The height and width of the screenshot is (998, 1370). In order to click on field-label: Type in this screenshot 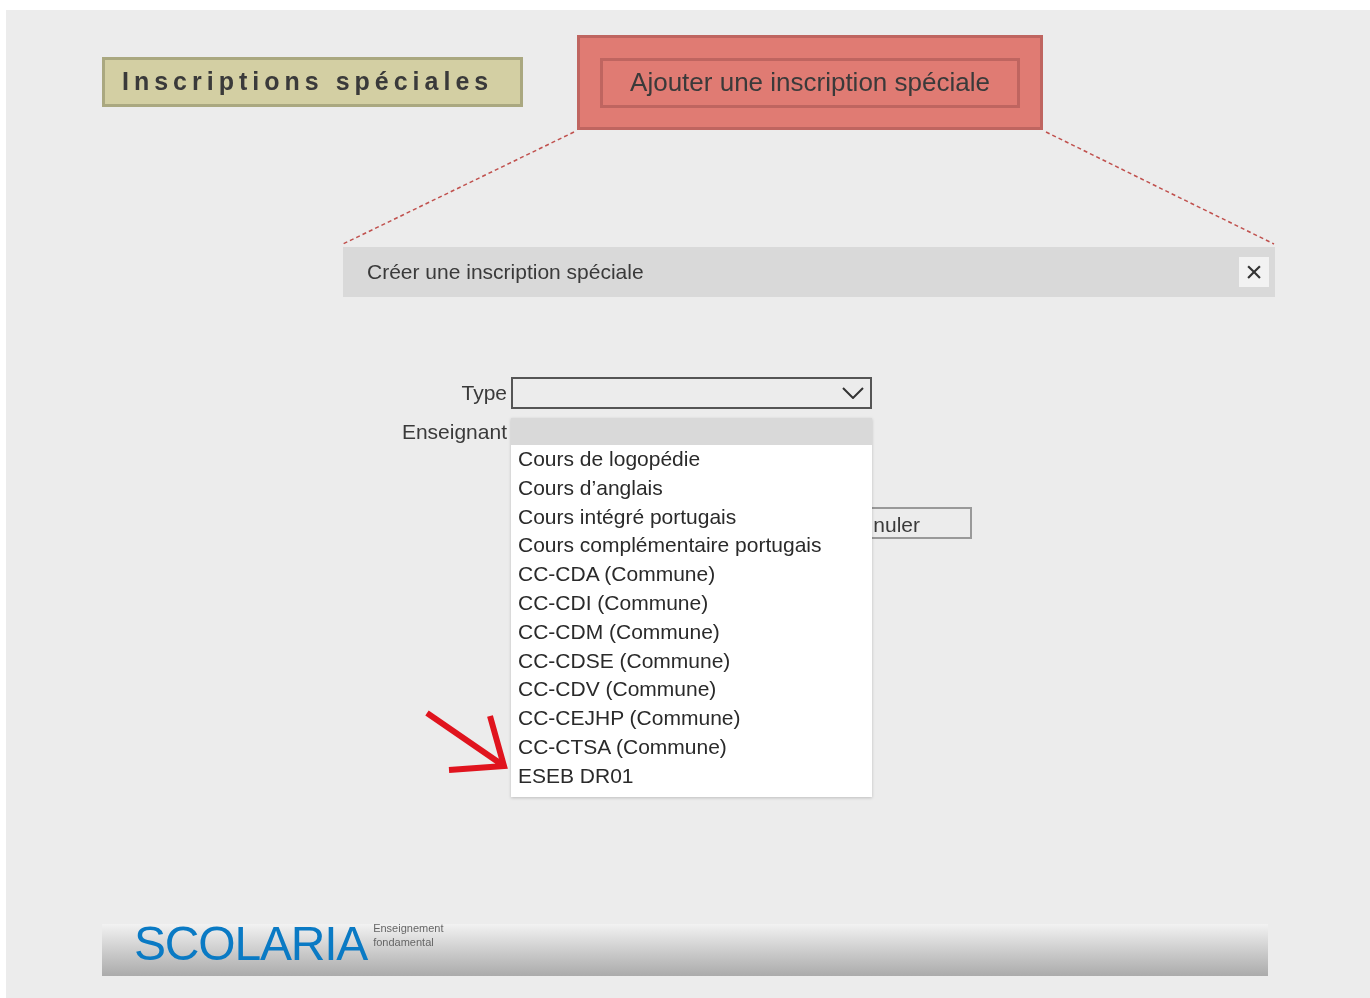, I will do `click(483, 393)`.